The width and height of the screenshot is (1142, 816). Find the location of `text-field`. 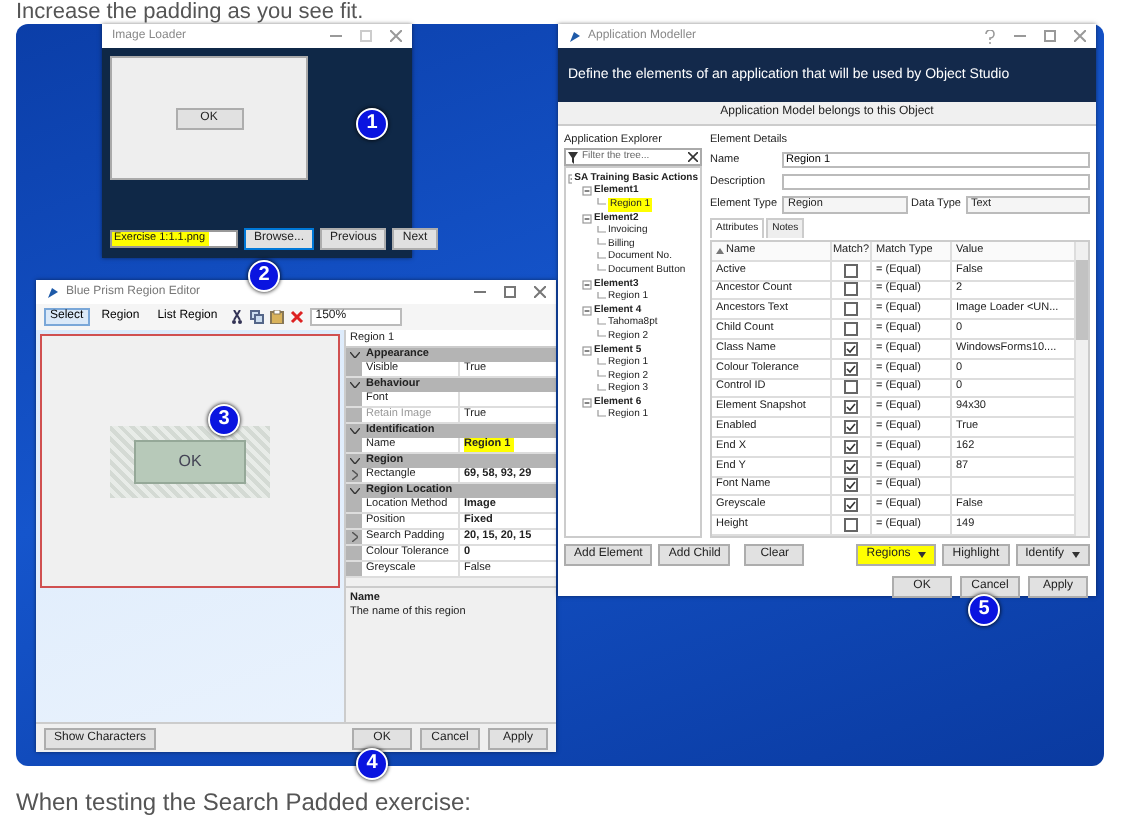

text-field is located at coordinates (936, 182).